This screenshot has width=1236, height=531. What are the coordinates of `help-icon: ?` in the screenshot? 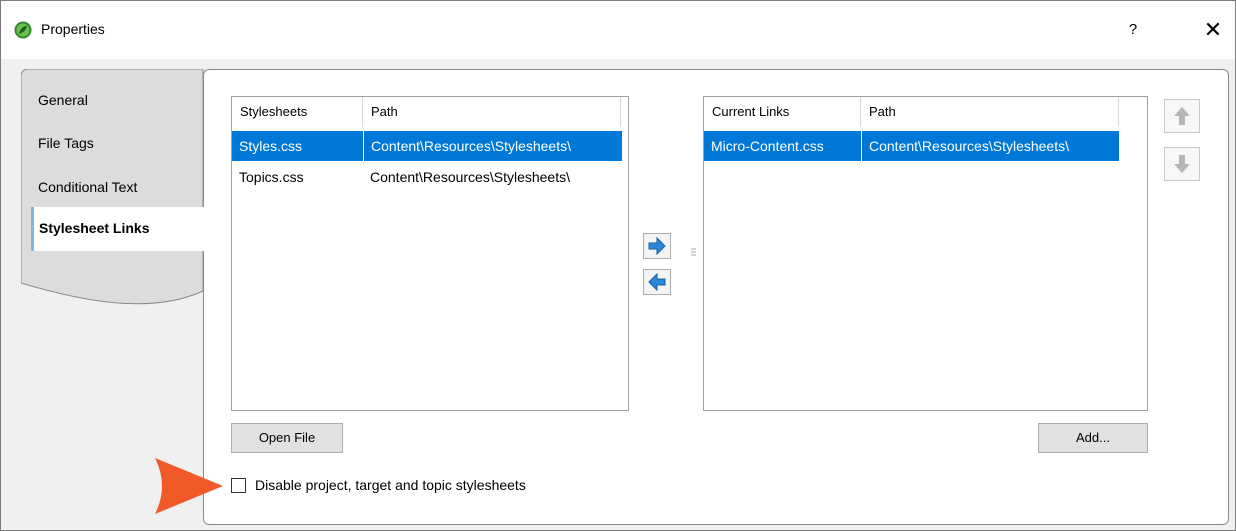 It's located at (1133, 30).